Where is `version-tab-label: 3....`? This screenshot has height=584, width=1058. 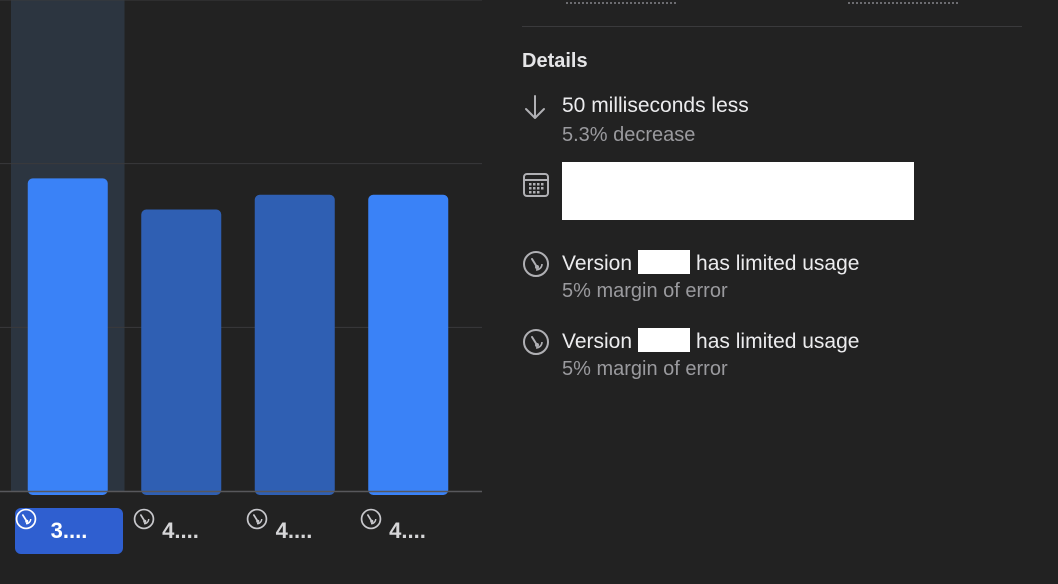
version-tab-label: 3.... is located at coordinates (69, 530).